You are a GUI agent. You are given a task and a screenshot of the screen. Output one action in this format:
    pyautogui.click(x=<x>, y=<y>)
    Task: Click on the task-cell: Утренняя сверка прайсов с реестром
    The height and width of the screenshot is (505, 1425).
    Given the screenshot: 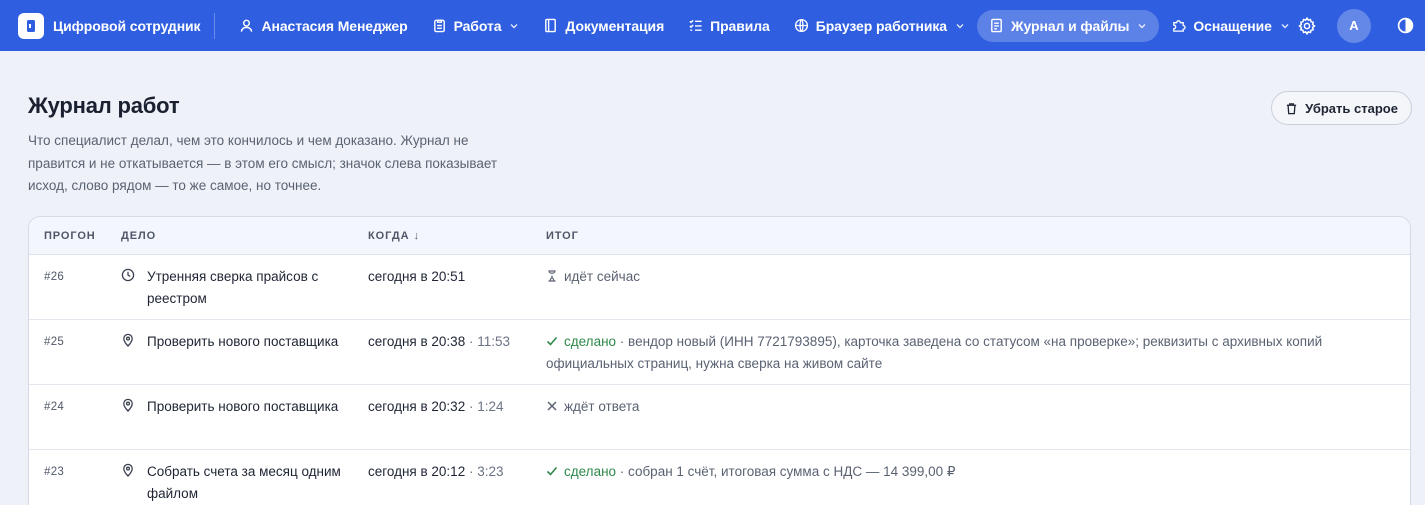 What is the action you would take?
    pyautogui.click(x=231, y=288)
    